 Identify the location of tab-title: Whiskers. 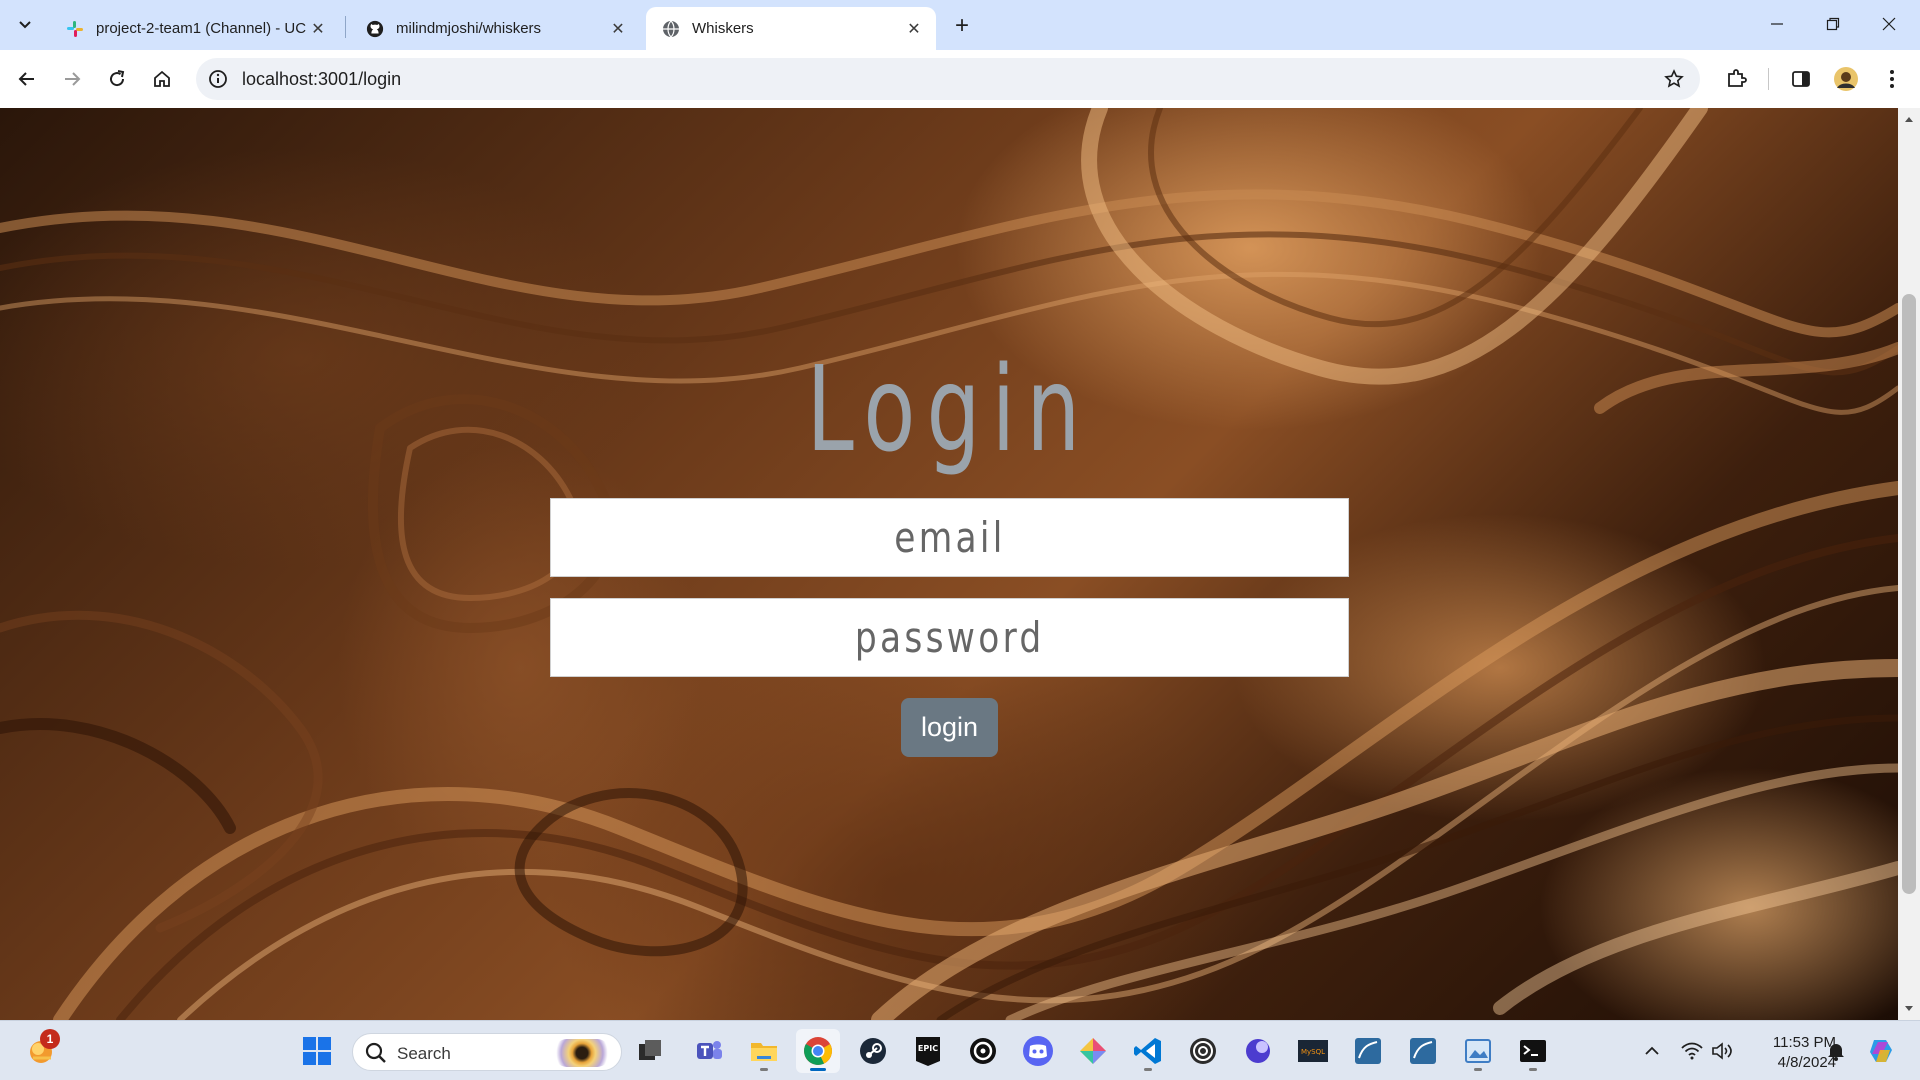
(723, 28).